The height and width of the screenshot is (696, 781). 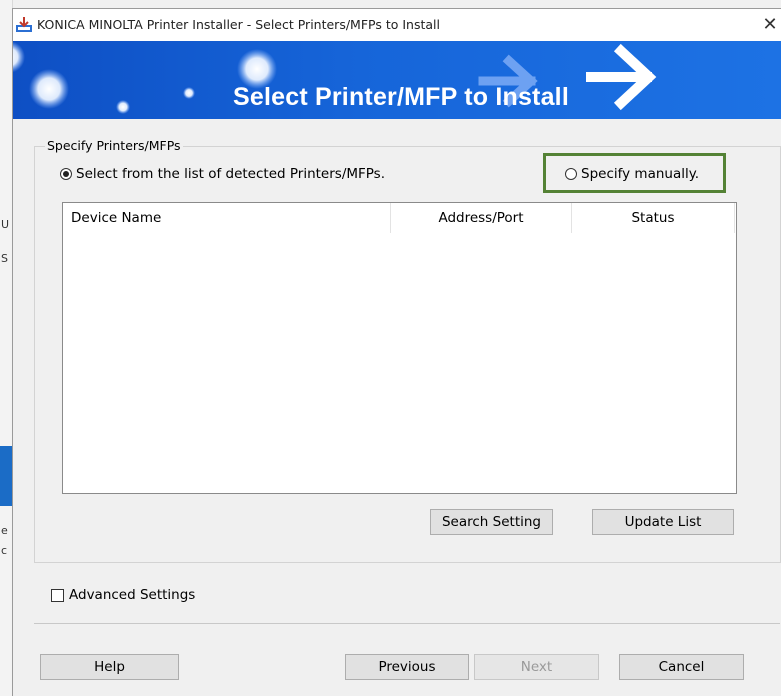 What do you see at coordinates (4, 530) in the screenshot?
I see `background-glyph: e` at bounding box center [4, 530].